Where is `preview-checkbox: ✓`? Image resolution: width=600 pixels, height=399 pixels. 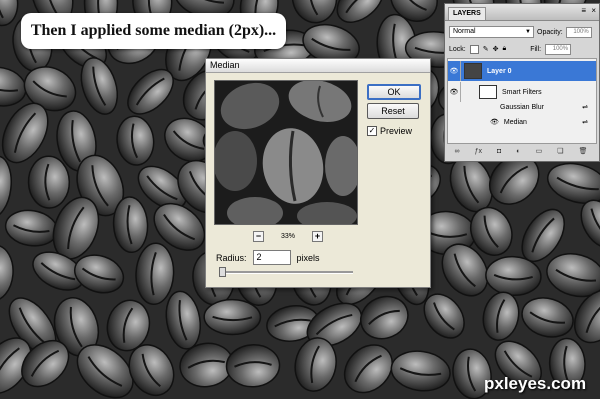
preview-checkbox: ✓ is located at coordinates (372, 131).